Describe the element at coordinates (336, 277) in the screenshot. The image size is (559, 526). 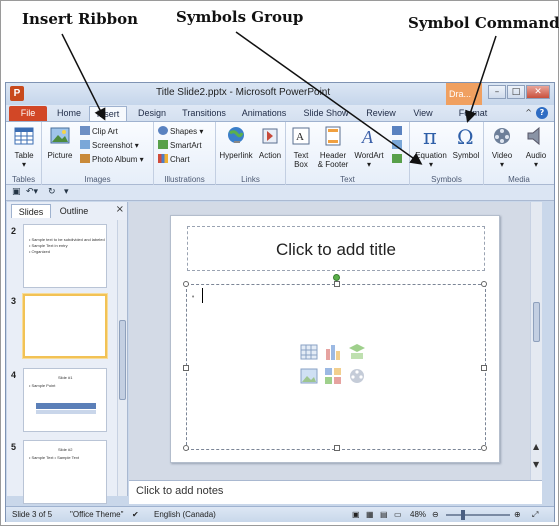
I see `rotation-handle` at that location.